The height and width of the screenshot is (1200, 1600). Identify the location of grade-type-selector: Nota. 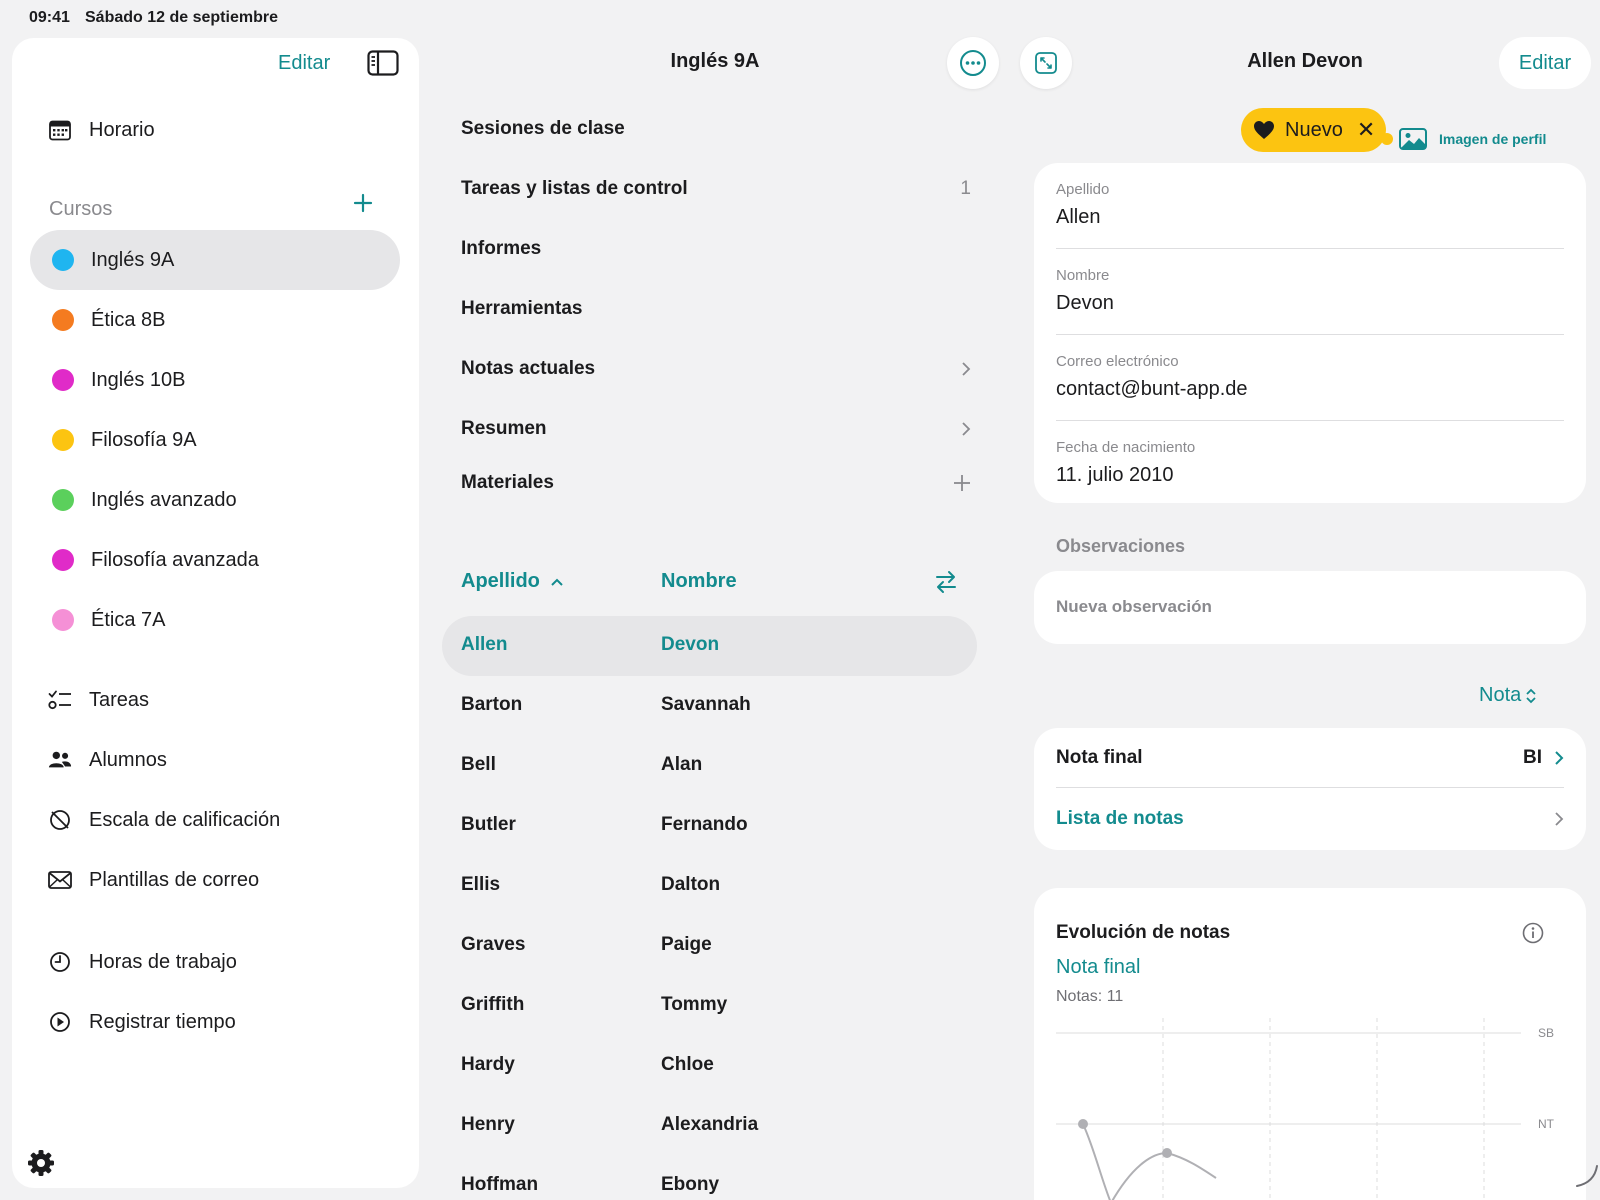
(1508, 695).